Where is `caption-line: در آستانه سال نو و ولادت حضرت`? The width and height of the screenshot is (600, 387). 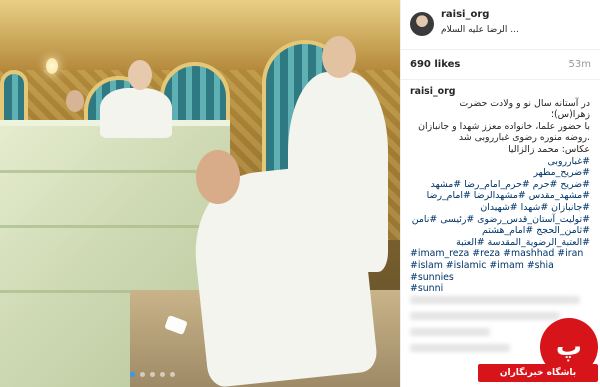
caption-line: در آستانه سال نو و ولادت حضرت is located at coordinates (524, 103).